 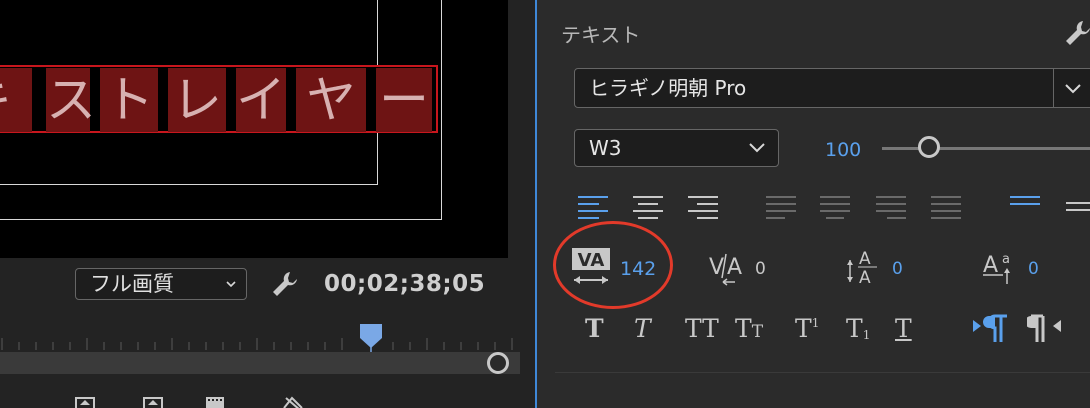 I want to click on justify-last-center-icon, so click(x=835, y=207).